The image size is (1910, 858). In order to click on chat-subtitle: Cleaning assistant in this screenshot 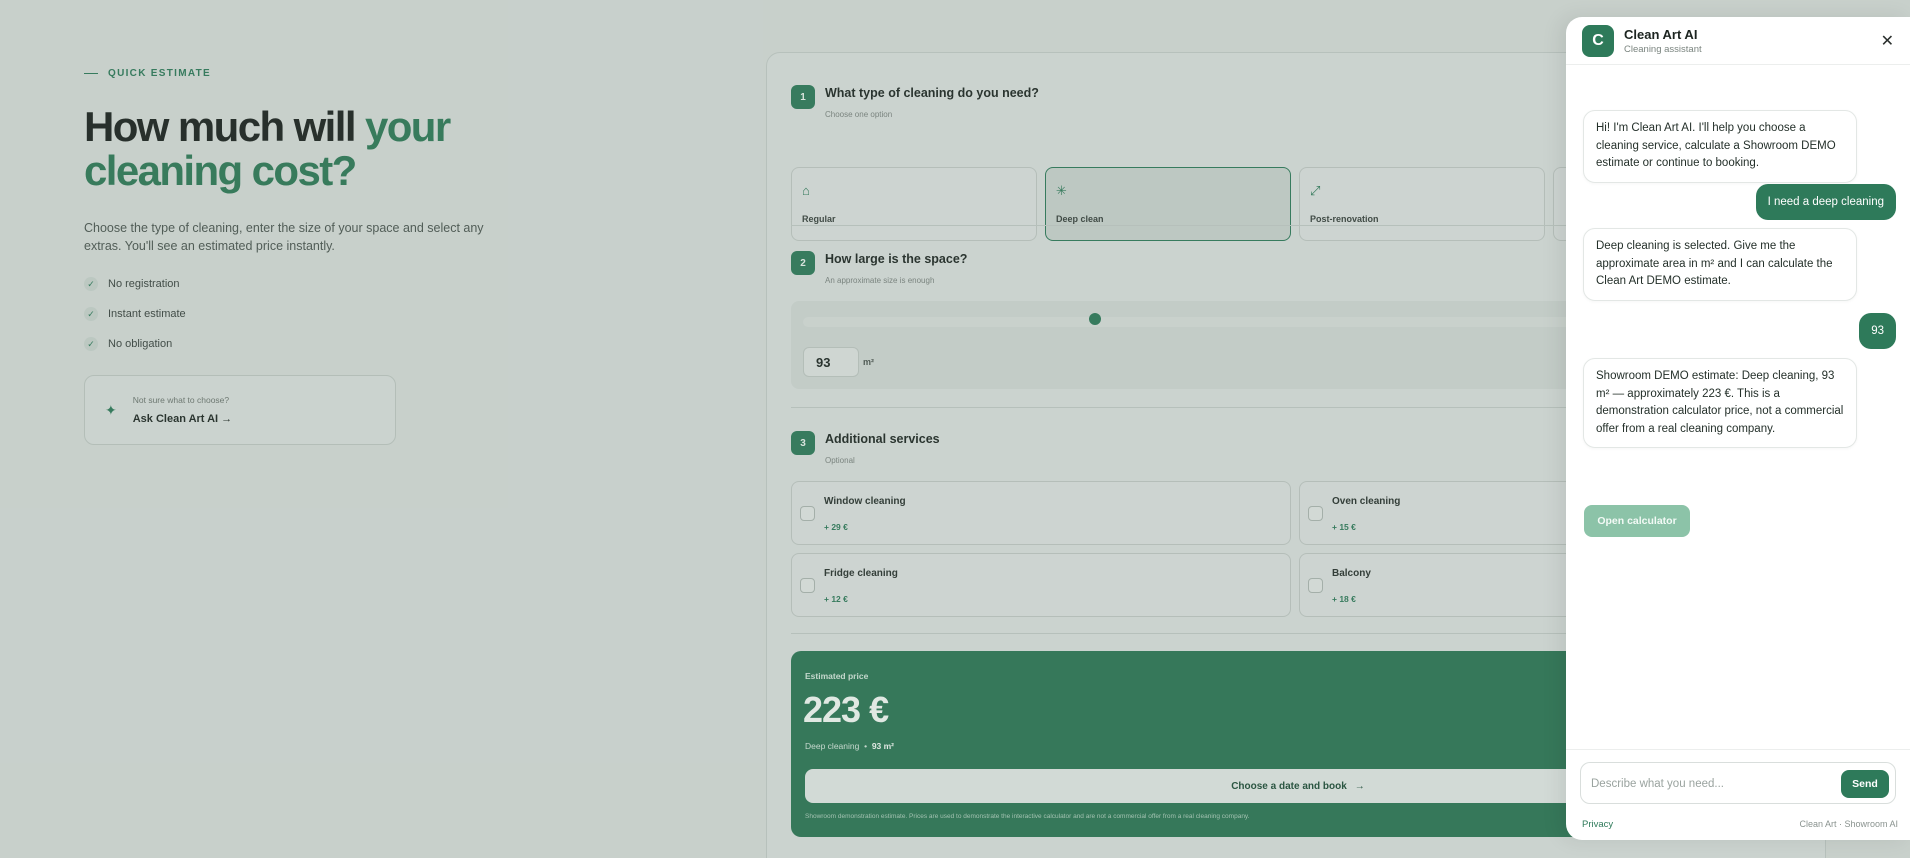, I will do `click(1663, 49)`.